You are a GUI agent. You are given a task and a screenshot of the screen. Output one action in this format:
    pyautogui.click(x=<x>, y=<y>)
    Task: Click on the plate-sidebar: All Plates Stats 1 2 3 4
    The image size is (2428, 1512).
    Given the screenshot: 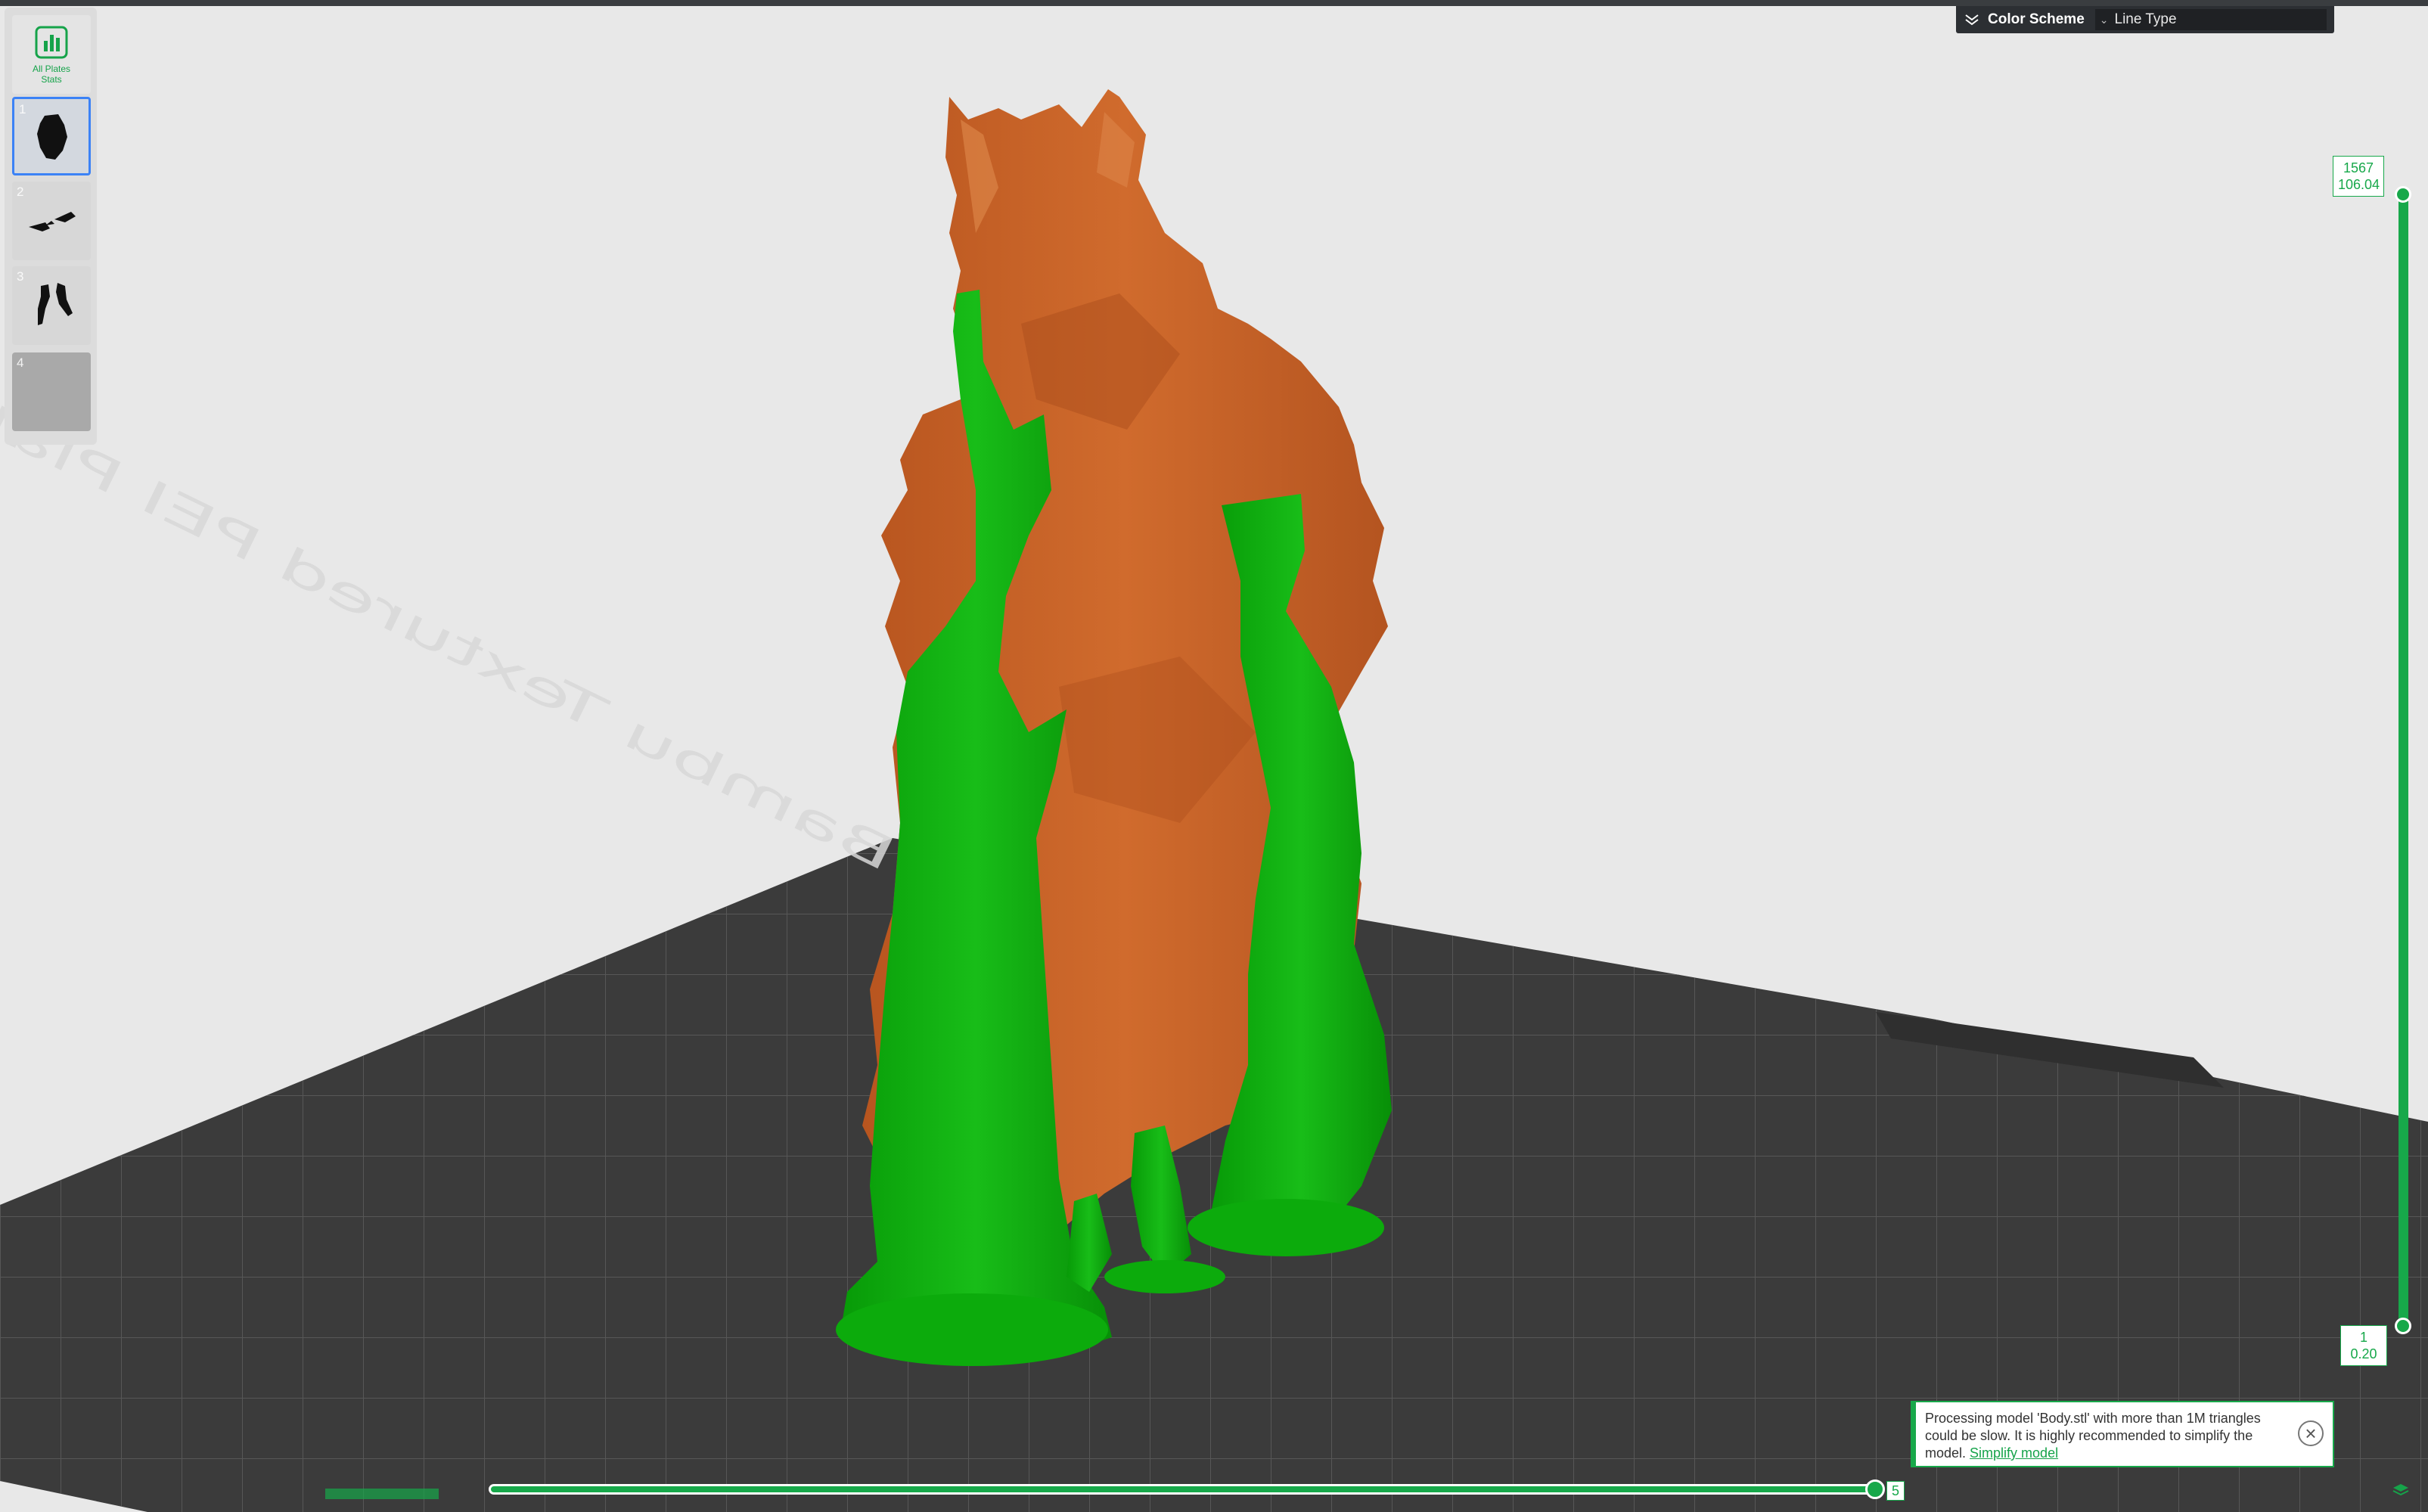 What is the action you would take?
    pyautogui.click(x=51, y=226)
    